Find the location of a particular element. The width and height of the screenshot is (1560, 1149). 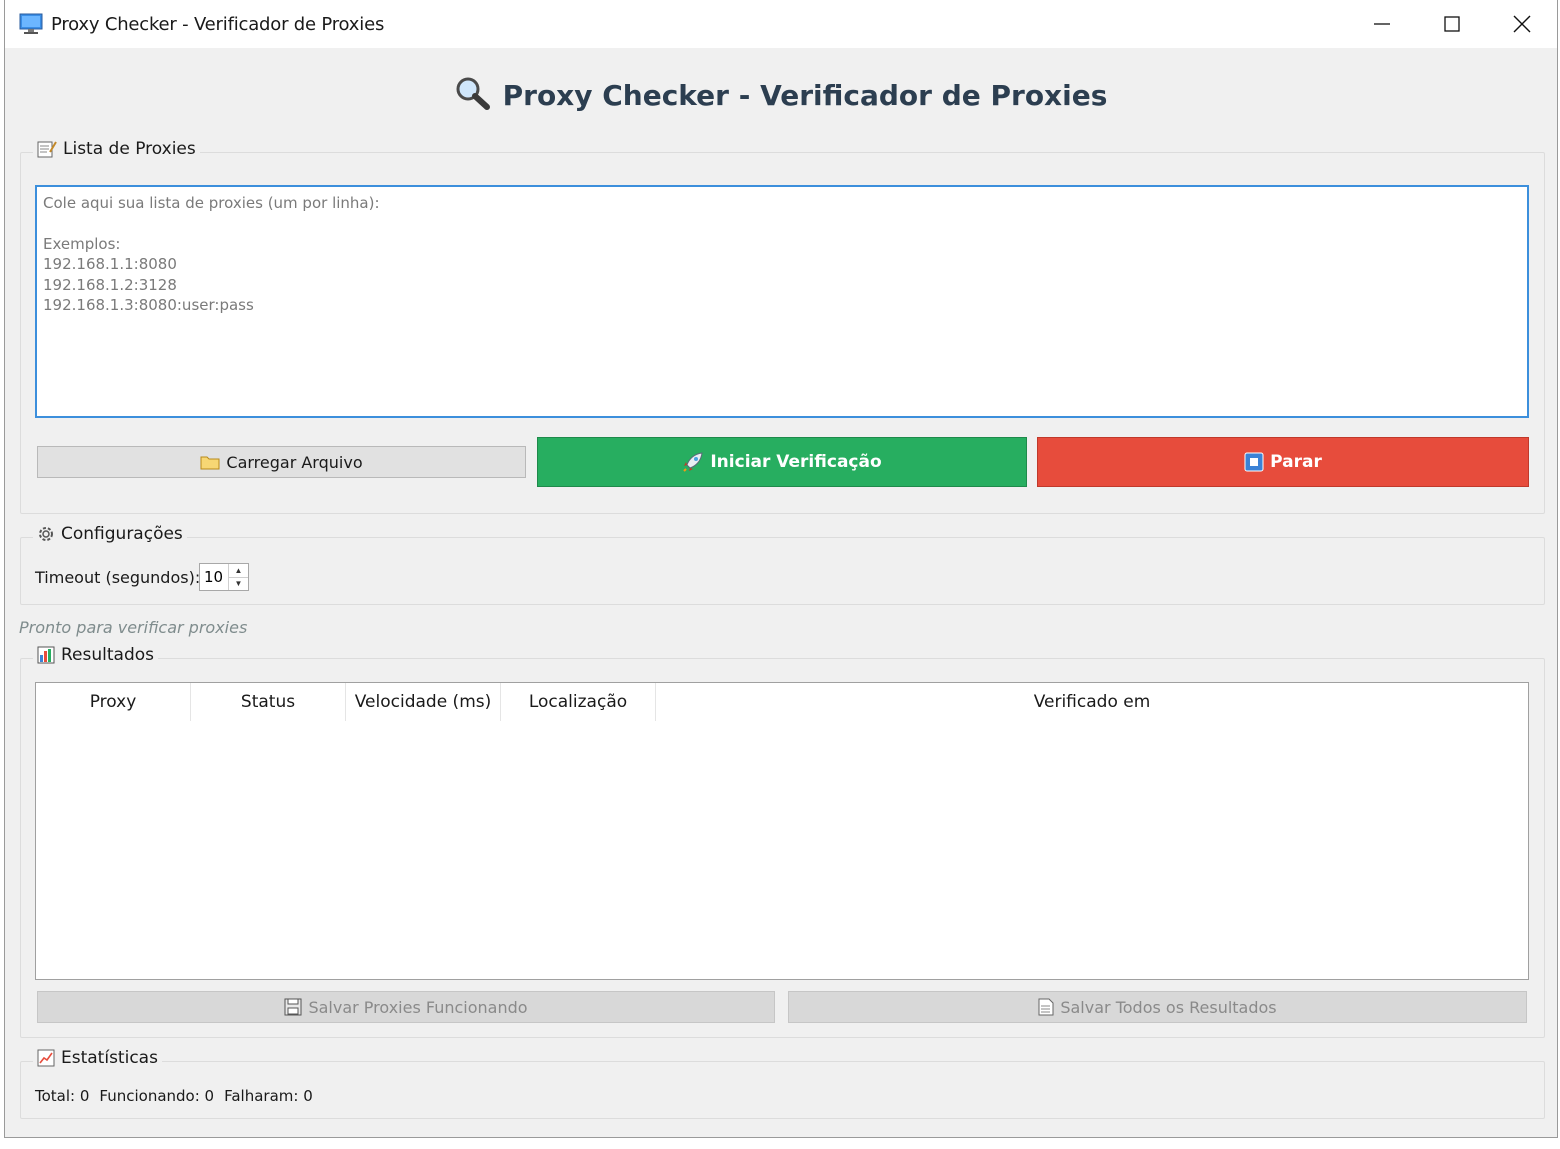

stats-line: Total: 0 Funcionando: 0 Falharam: 0 is located at coordinates (174, 1096).